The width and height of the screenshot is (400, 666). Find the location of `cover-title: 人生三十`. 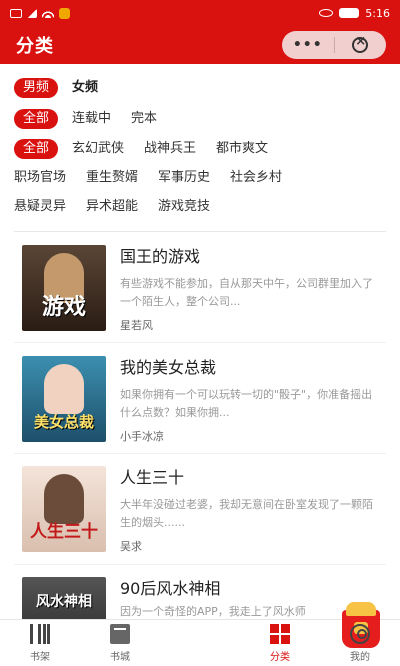

cover-title: 人生三十 is located at coordinates (64, 532).